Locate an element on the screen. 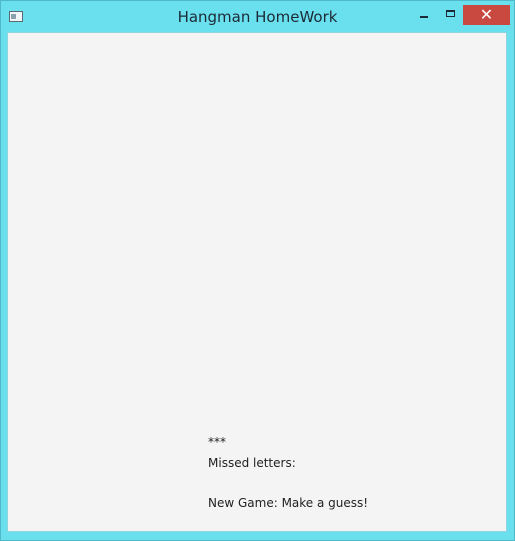  minimize-button is located at coordinates (424, 15).